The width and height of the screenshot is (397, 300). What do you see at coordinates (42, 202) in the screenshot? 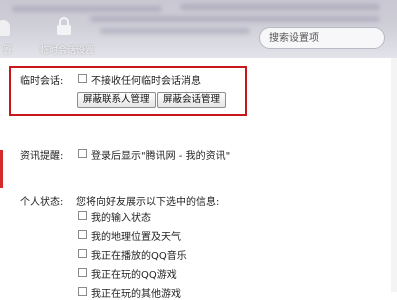
I see `personal-status-label: 个人状态:` at bounding box center [42, 202].